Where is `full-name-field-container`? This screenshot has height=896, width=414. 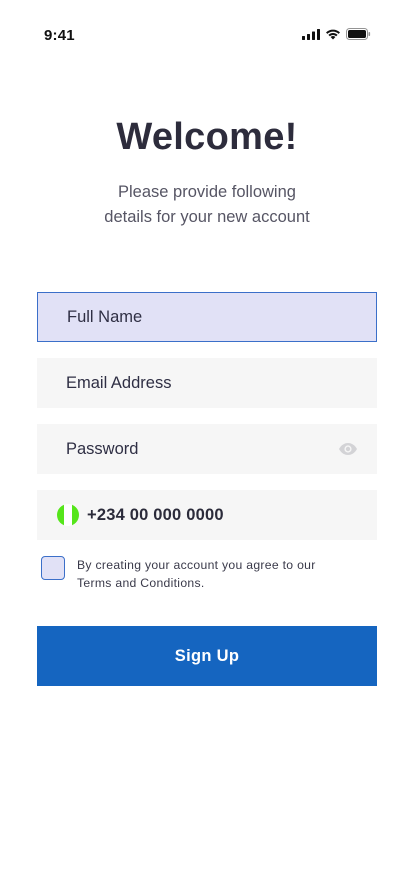 full-name-field-container is located at coordinates (207, 317).